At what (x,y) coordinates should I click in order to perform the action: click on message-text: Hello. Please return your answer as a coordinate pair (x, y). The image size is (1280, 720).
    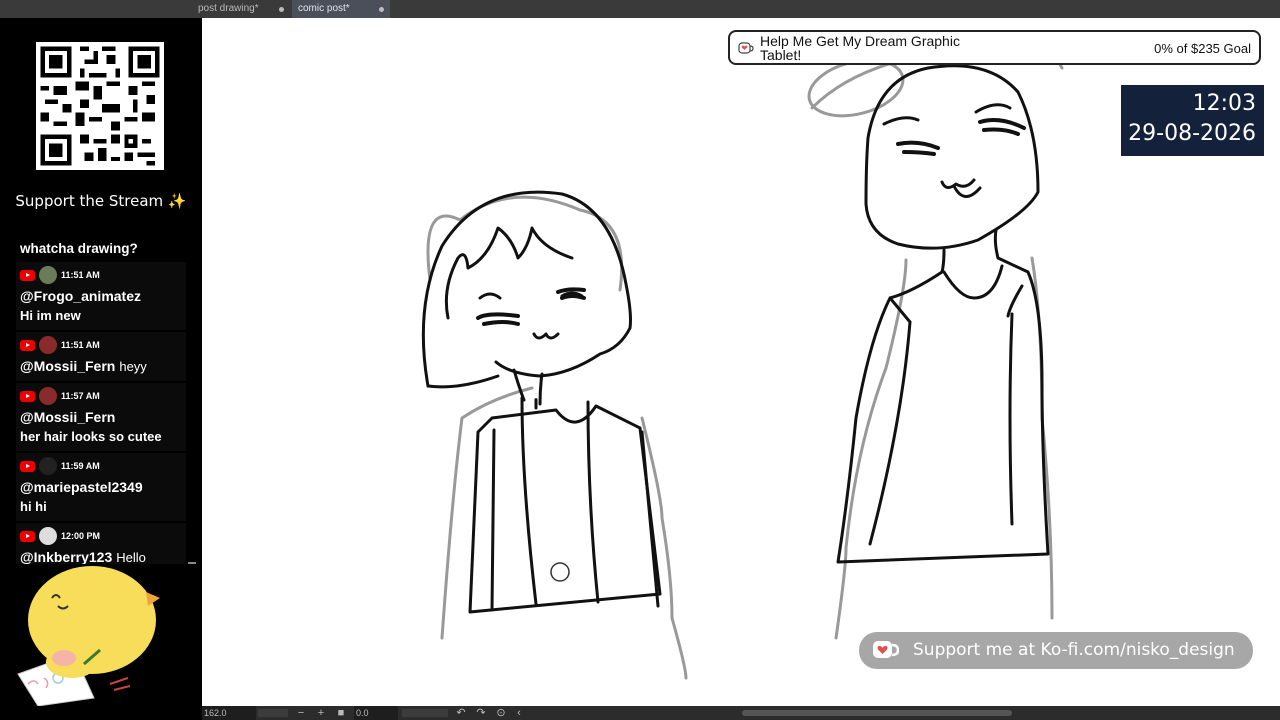
    Looking at the image, I should click on (131, 557).